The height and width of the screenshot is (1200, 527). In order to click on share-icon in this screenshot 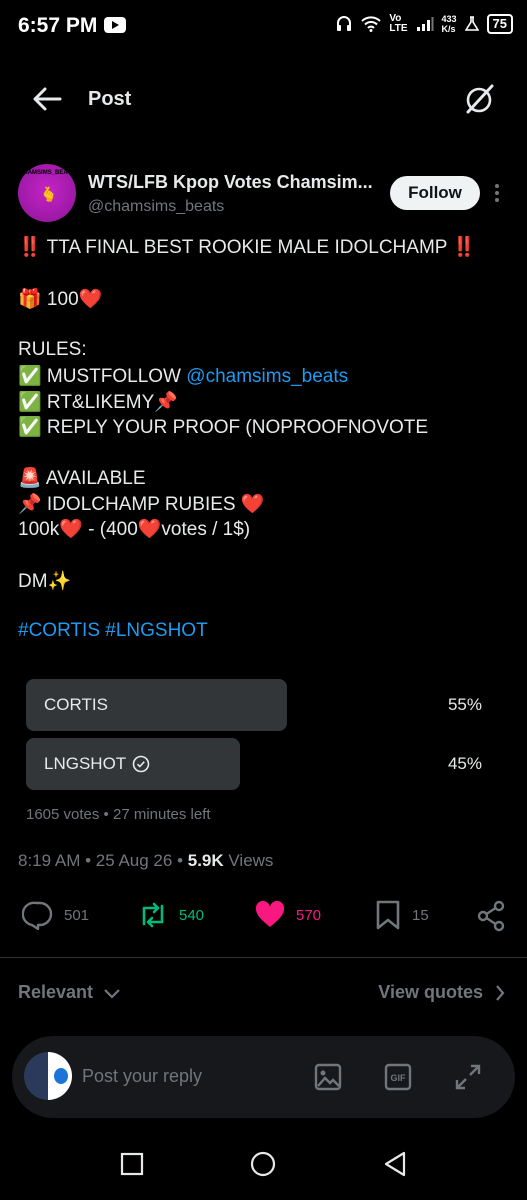, I will do `click(491, 916)`.